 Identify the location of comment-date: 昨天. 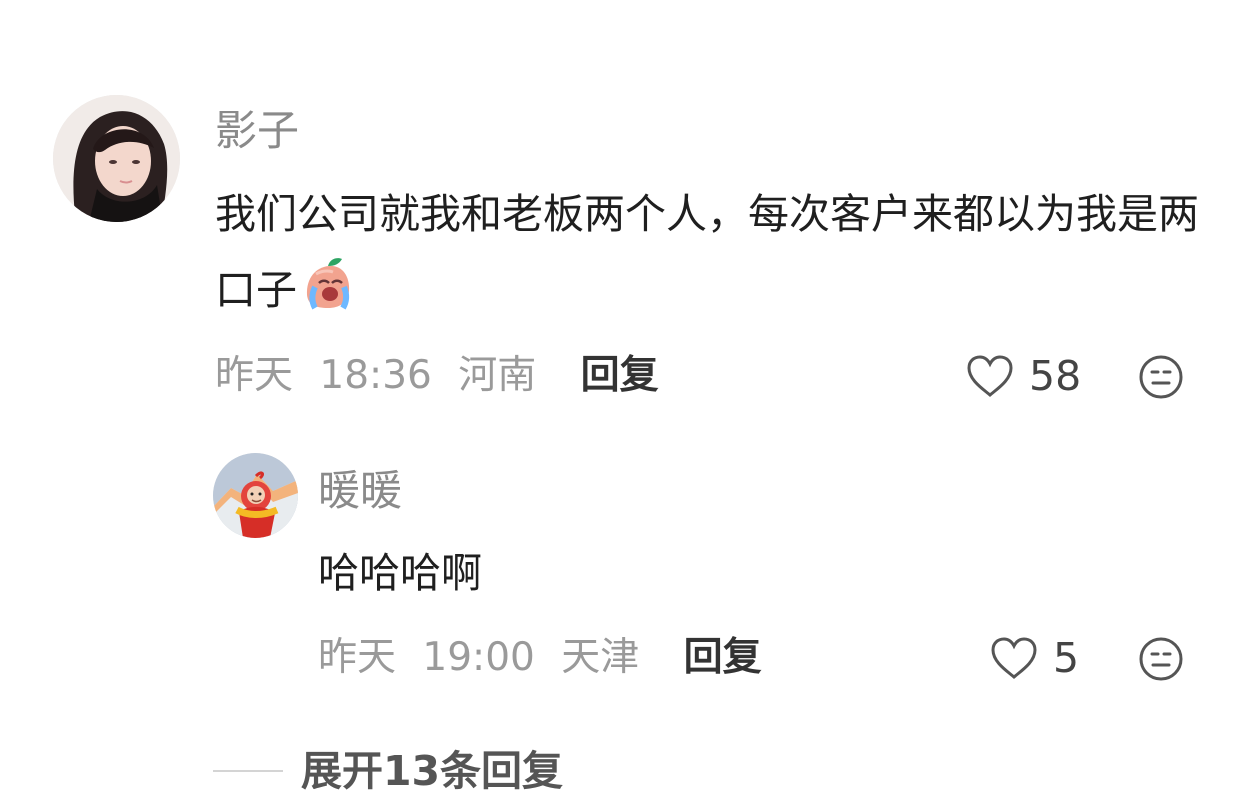
(254, 375).